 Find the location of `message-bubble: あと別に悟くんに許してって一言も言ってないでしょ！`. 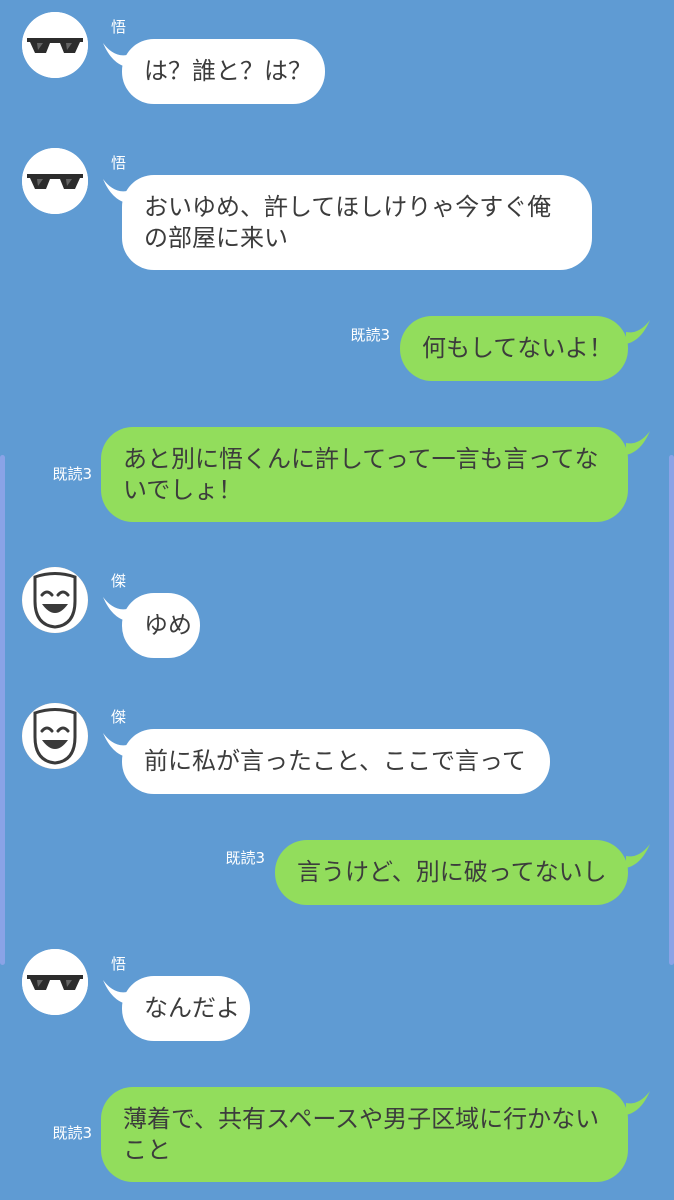

message-bubble: あと別に悟くんに許してって一言も言ってないでしょ！ is located at coordinates (364, 474).